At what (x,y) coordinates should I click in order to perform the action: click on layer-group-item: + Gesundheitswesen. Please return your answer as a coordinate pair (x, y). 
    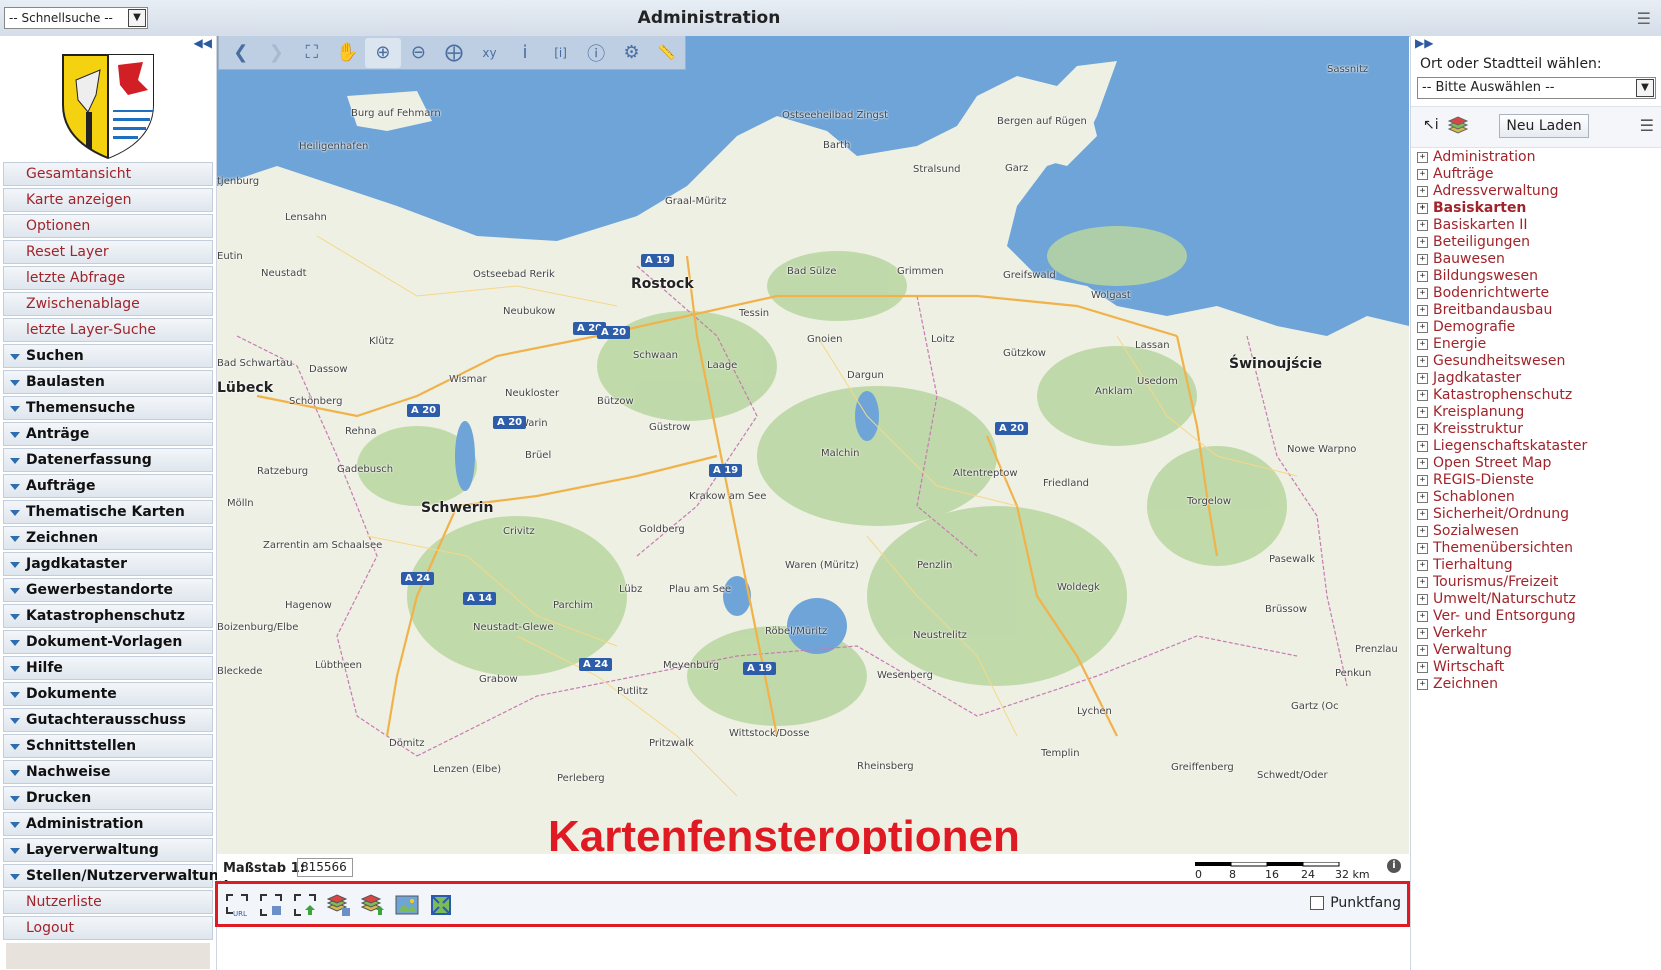
    Looking at the image, I should click on (1537, 361).